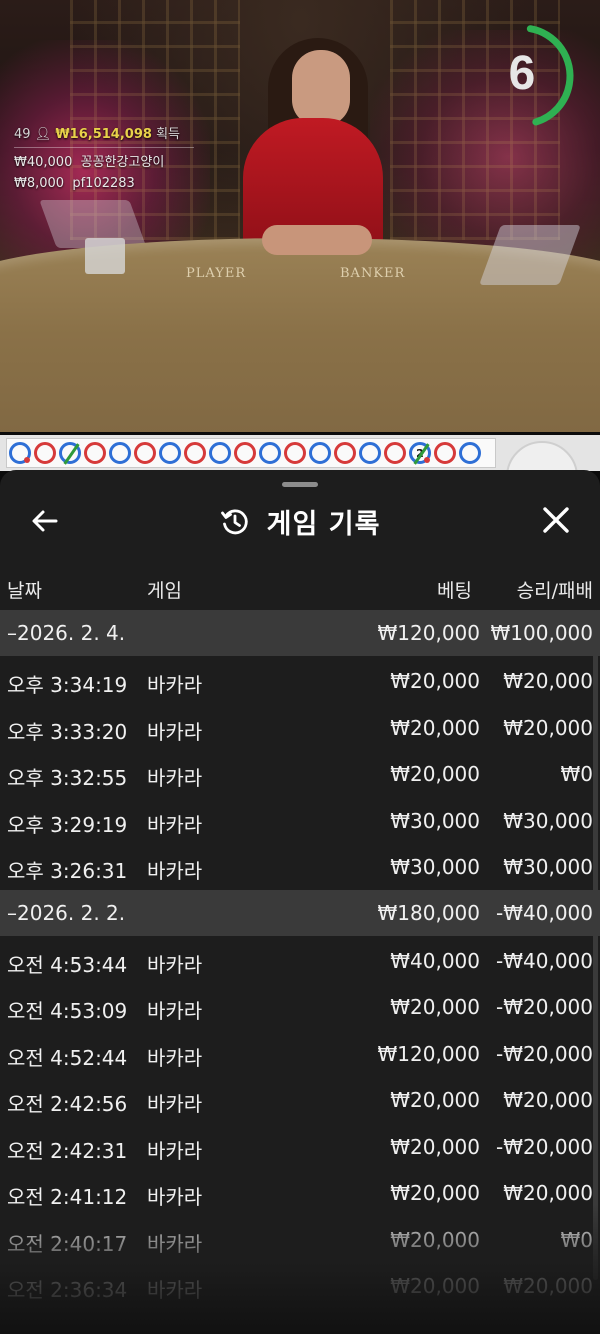  Describe the element at coordinates (554, 591) in the screenshot. I see `column-result: 승리/패배` at that location.